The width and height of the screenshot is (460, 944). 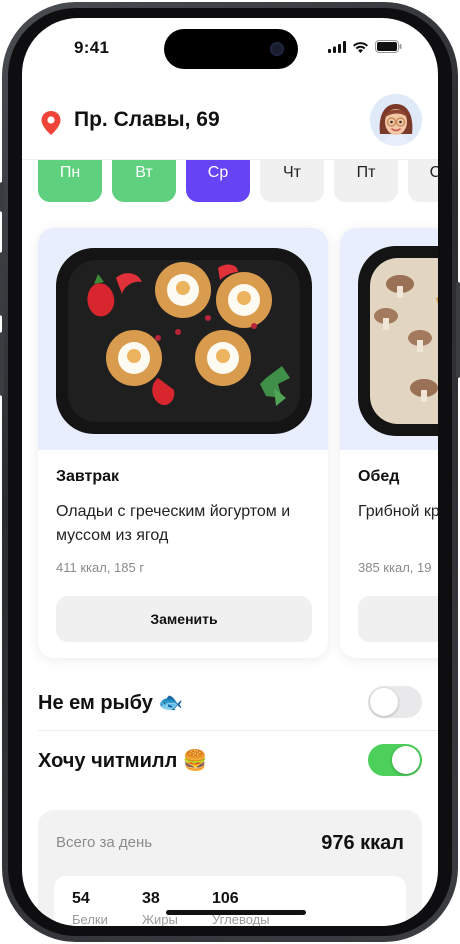 What do you see at coordinates (184, 619) in the screenshot?
I see `replace-button: Заменить` at bounding box center [184, 619].